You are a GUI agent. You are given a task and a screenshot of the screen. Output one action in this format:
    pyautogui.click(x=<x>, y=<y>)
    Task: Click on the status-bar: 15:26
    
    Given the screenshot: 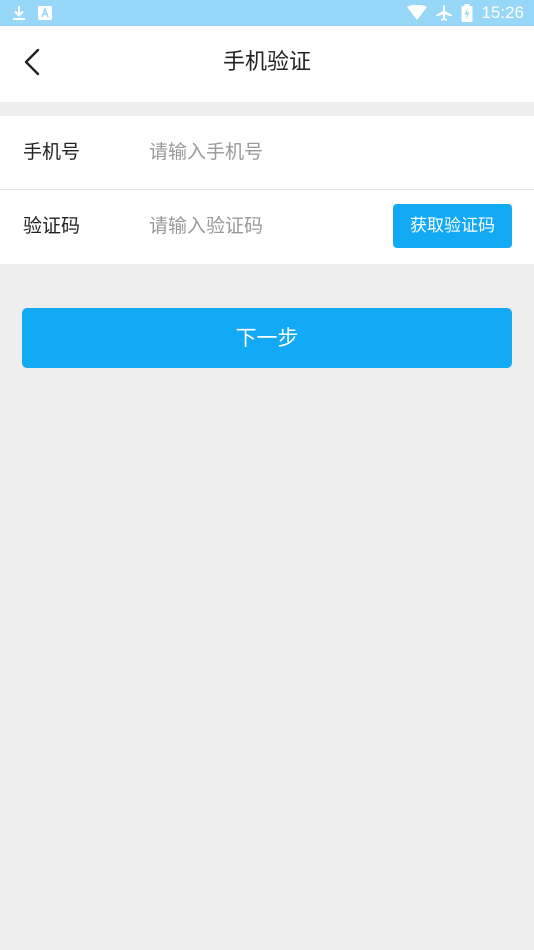 What is the action you would take?
    pyautogui.click(x=267, y=13)
    